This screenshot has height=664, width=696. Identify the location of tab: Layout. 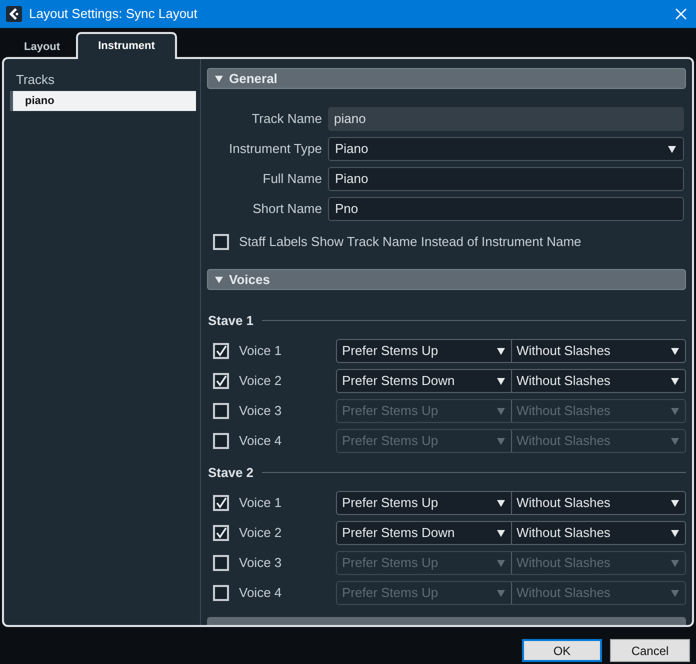
(42, 47).